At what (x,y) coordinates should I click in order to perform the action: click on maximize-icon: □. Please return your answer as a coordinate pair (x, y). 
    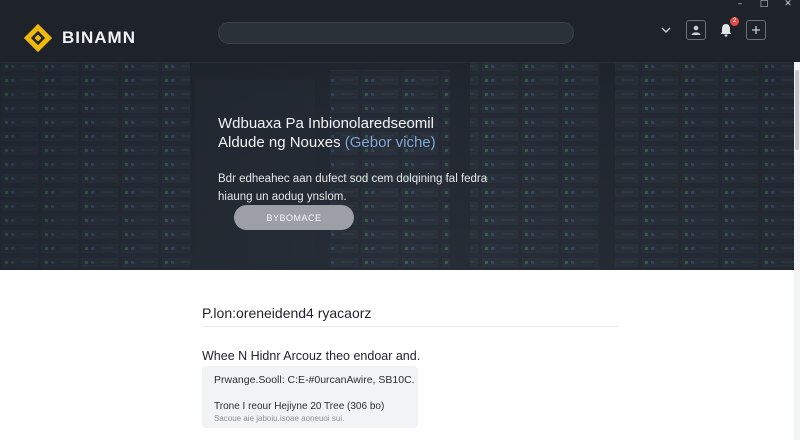
    Looking at the image, I should click on (764, 5).